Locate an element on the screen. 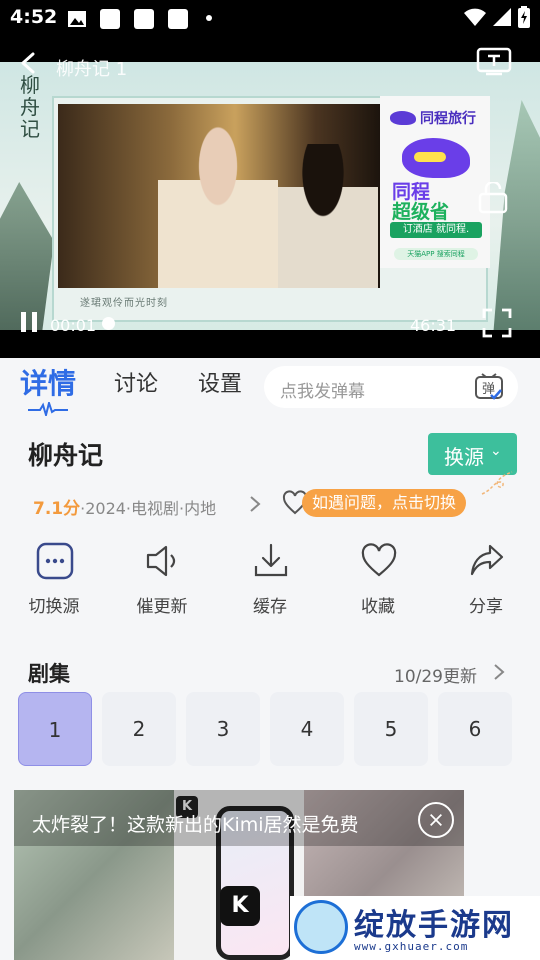 The image size is (540, 960). close-icon is located at coordinates (436, 820).